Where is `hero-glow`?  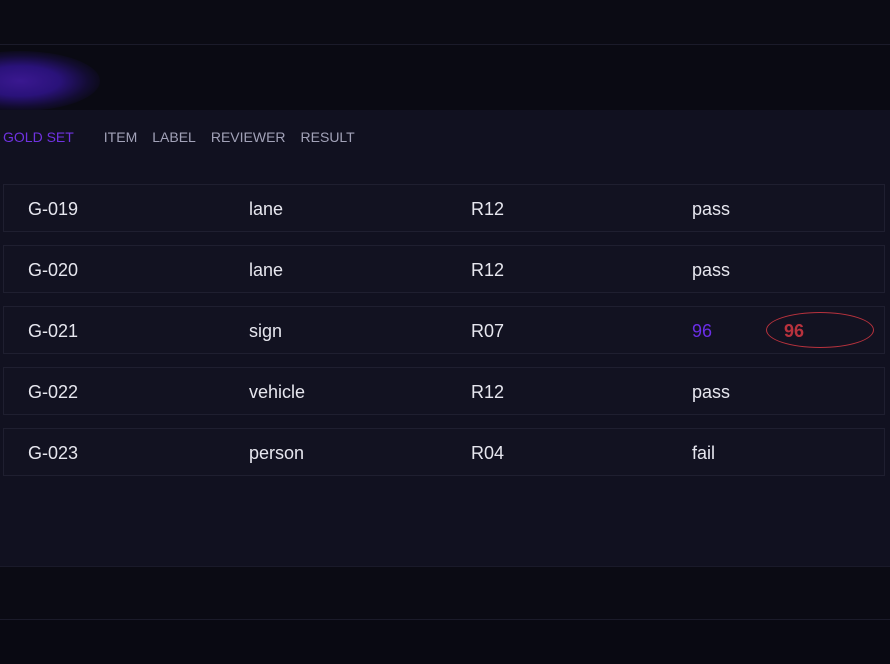
hero-glow is located at coordinates (50, 80).